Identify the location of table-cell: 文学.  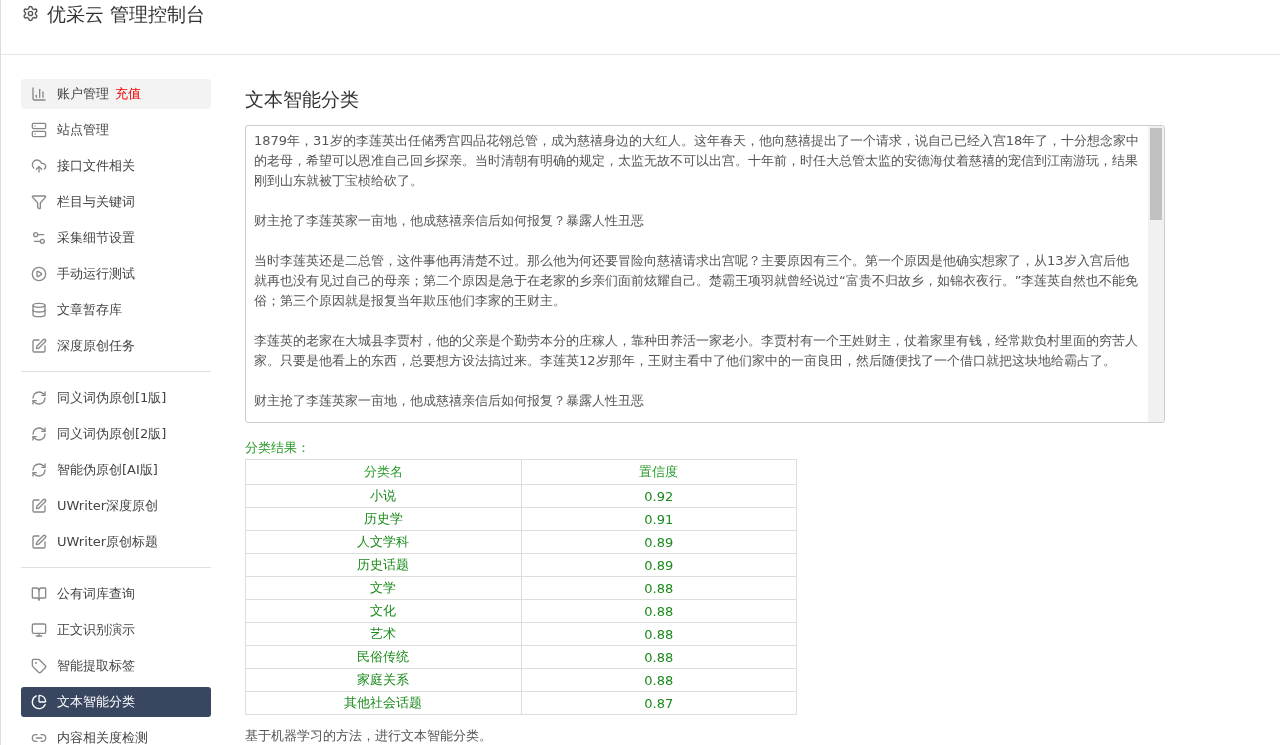
(383, 588).